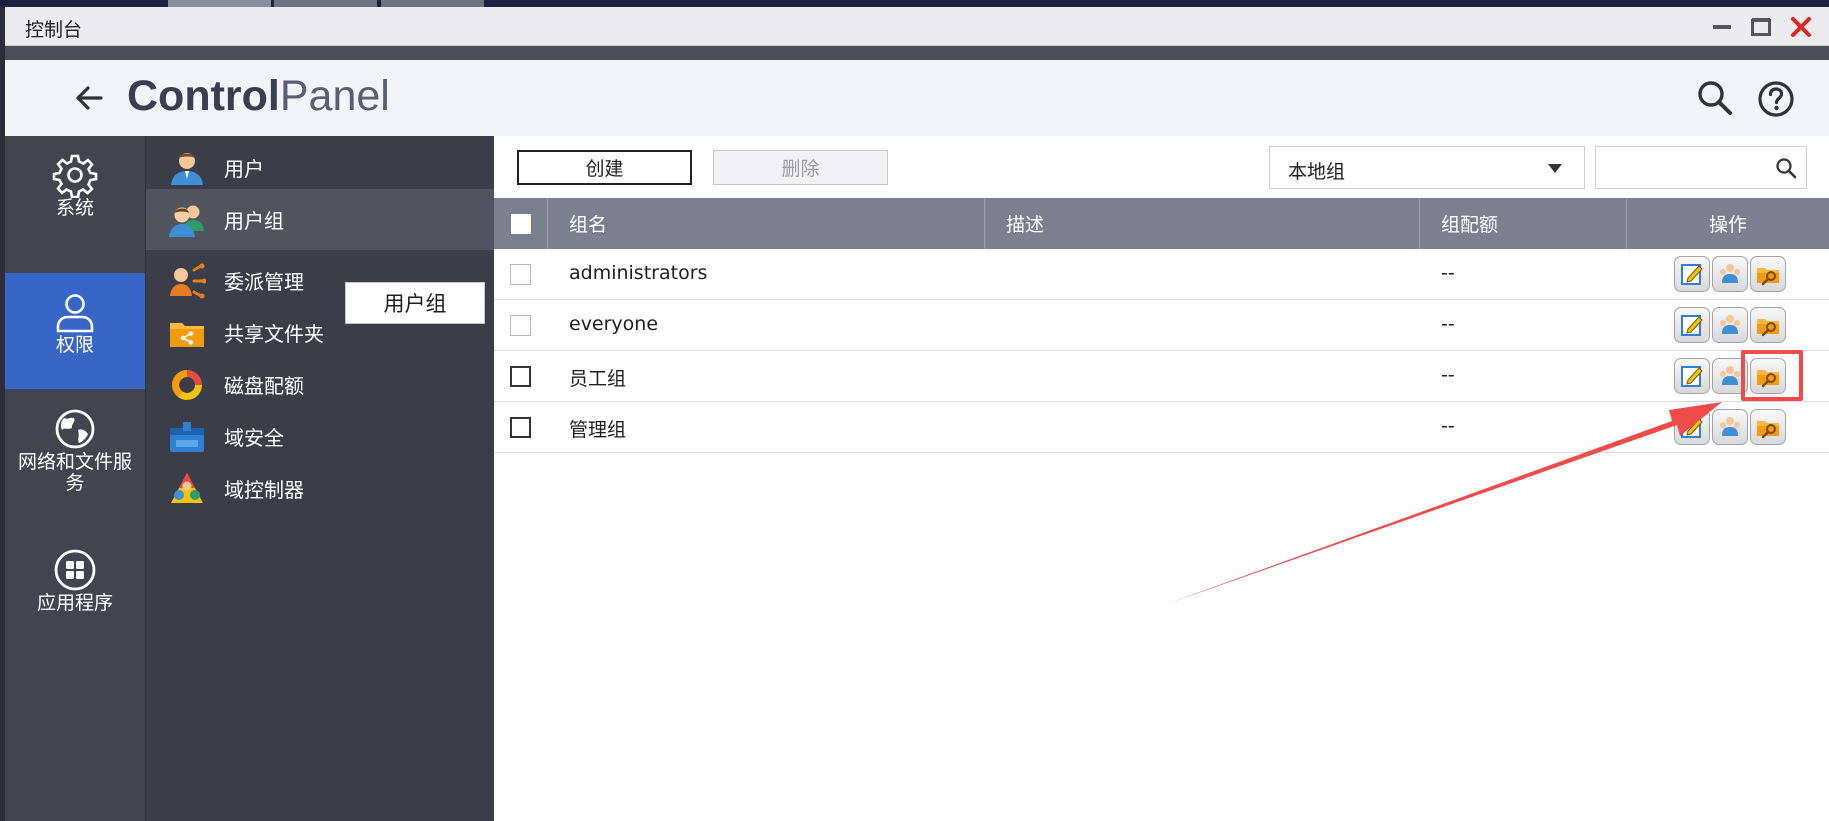 The image size is (1829, 821). I want to click on table-row: everyone --, so click(1161, 325).